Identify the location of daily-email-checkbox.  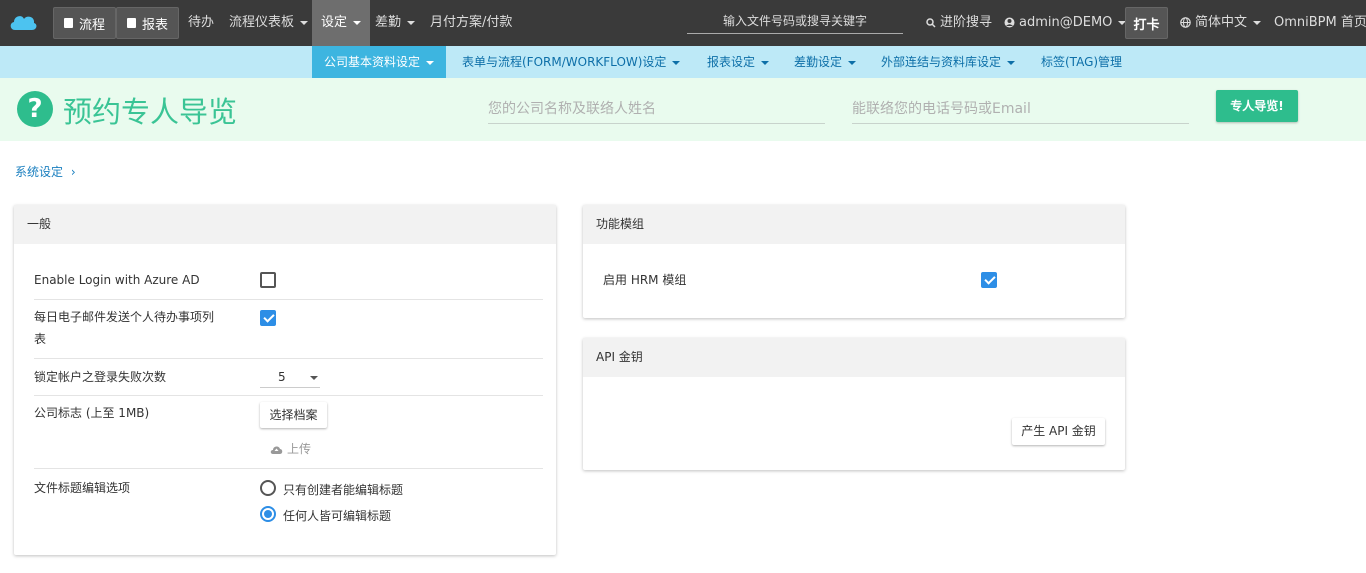
(268, 318).